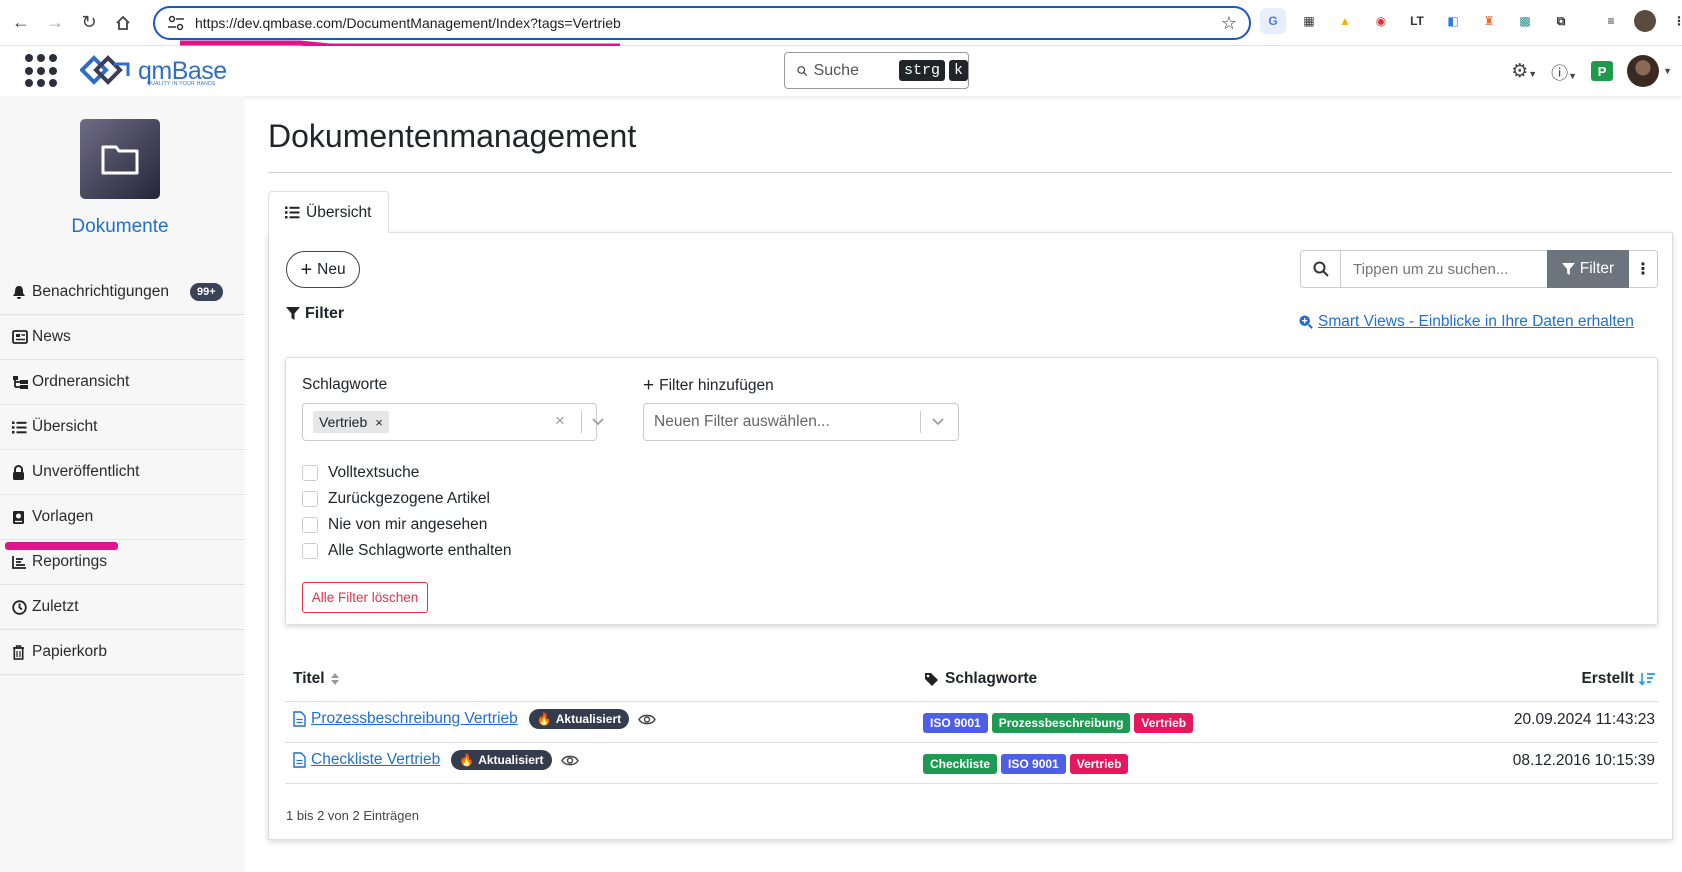 The width and height of the screenshot is (1682, 872). What do you see at coordinates (1602, 71) in the screenshot?
I see `profile-badge: P` at bounding box center [1602, 71].